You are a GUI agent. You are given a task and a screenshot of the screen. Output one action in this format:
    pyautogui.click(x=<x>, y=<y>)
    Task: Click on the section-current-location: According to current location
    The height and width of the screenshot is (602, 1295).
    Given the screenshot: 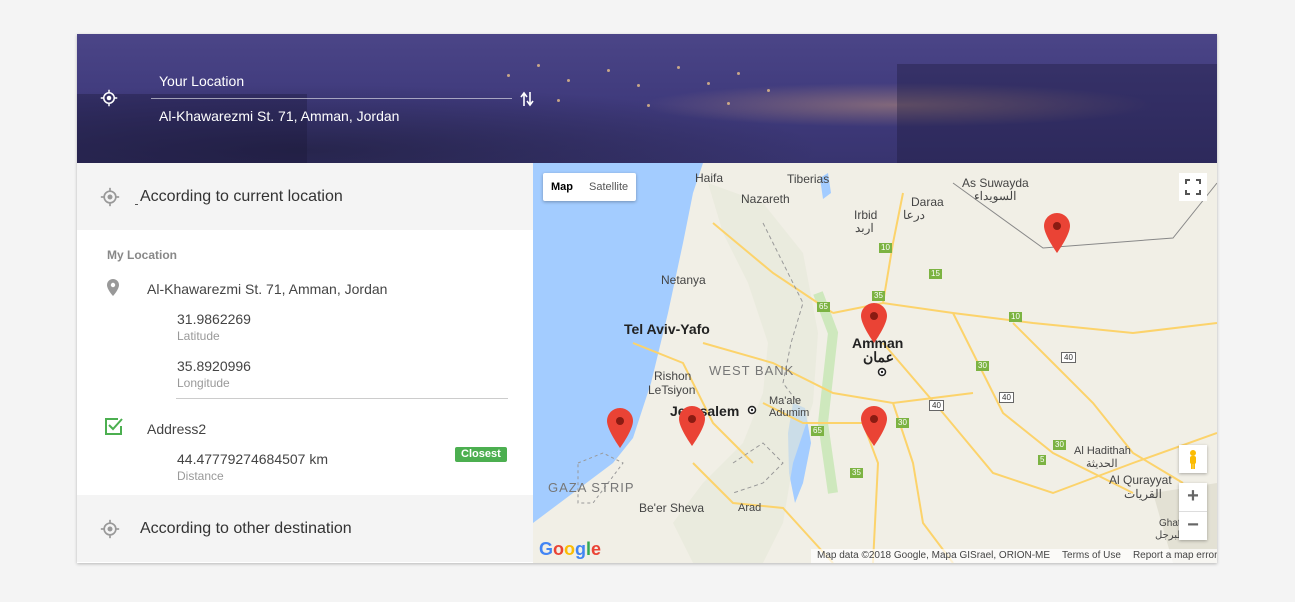 What is the action you would take?
    pyautogui.click(x=305, y=196)
    